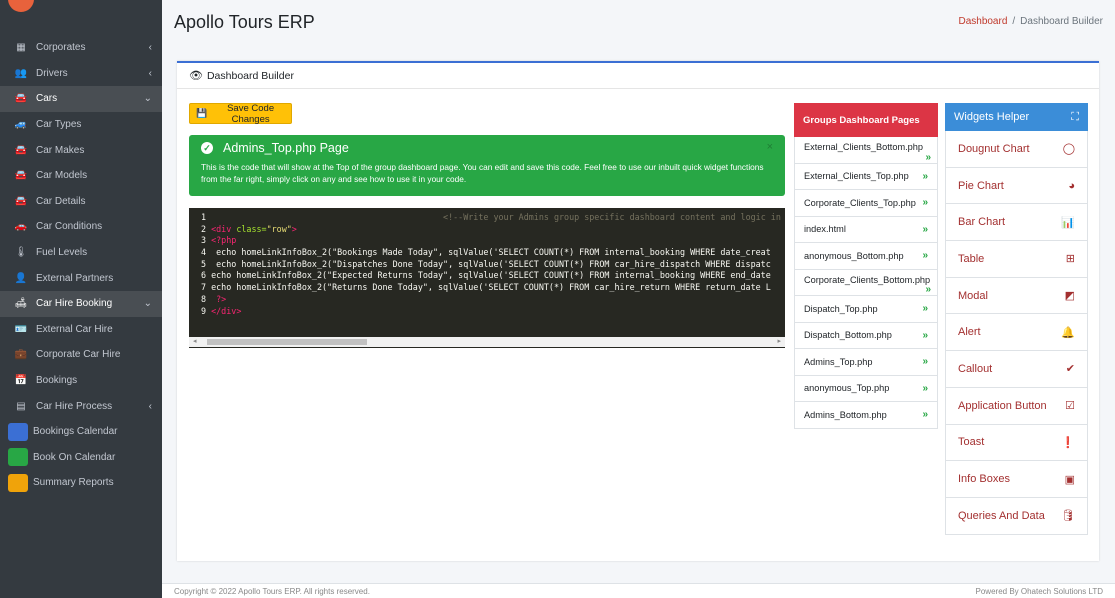  I want to click on group-page-item: Corporate_Clients_Top.php », so click(866, 203).